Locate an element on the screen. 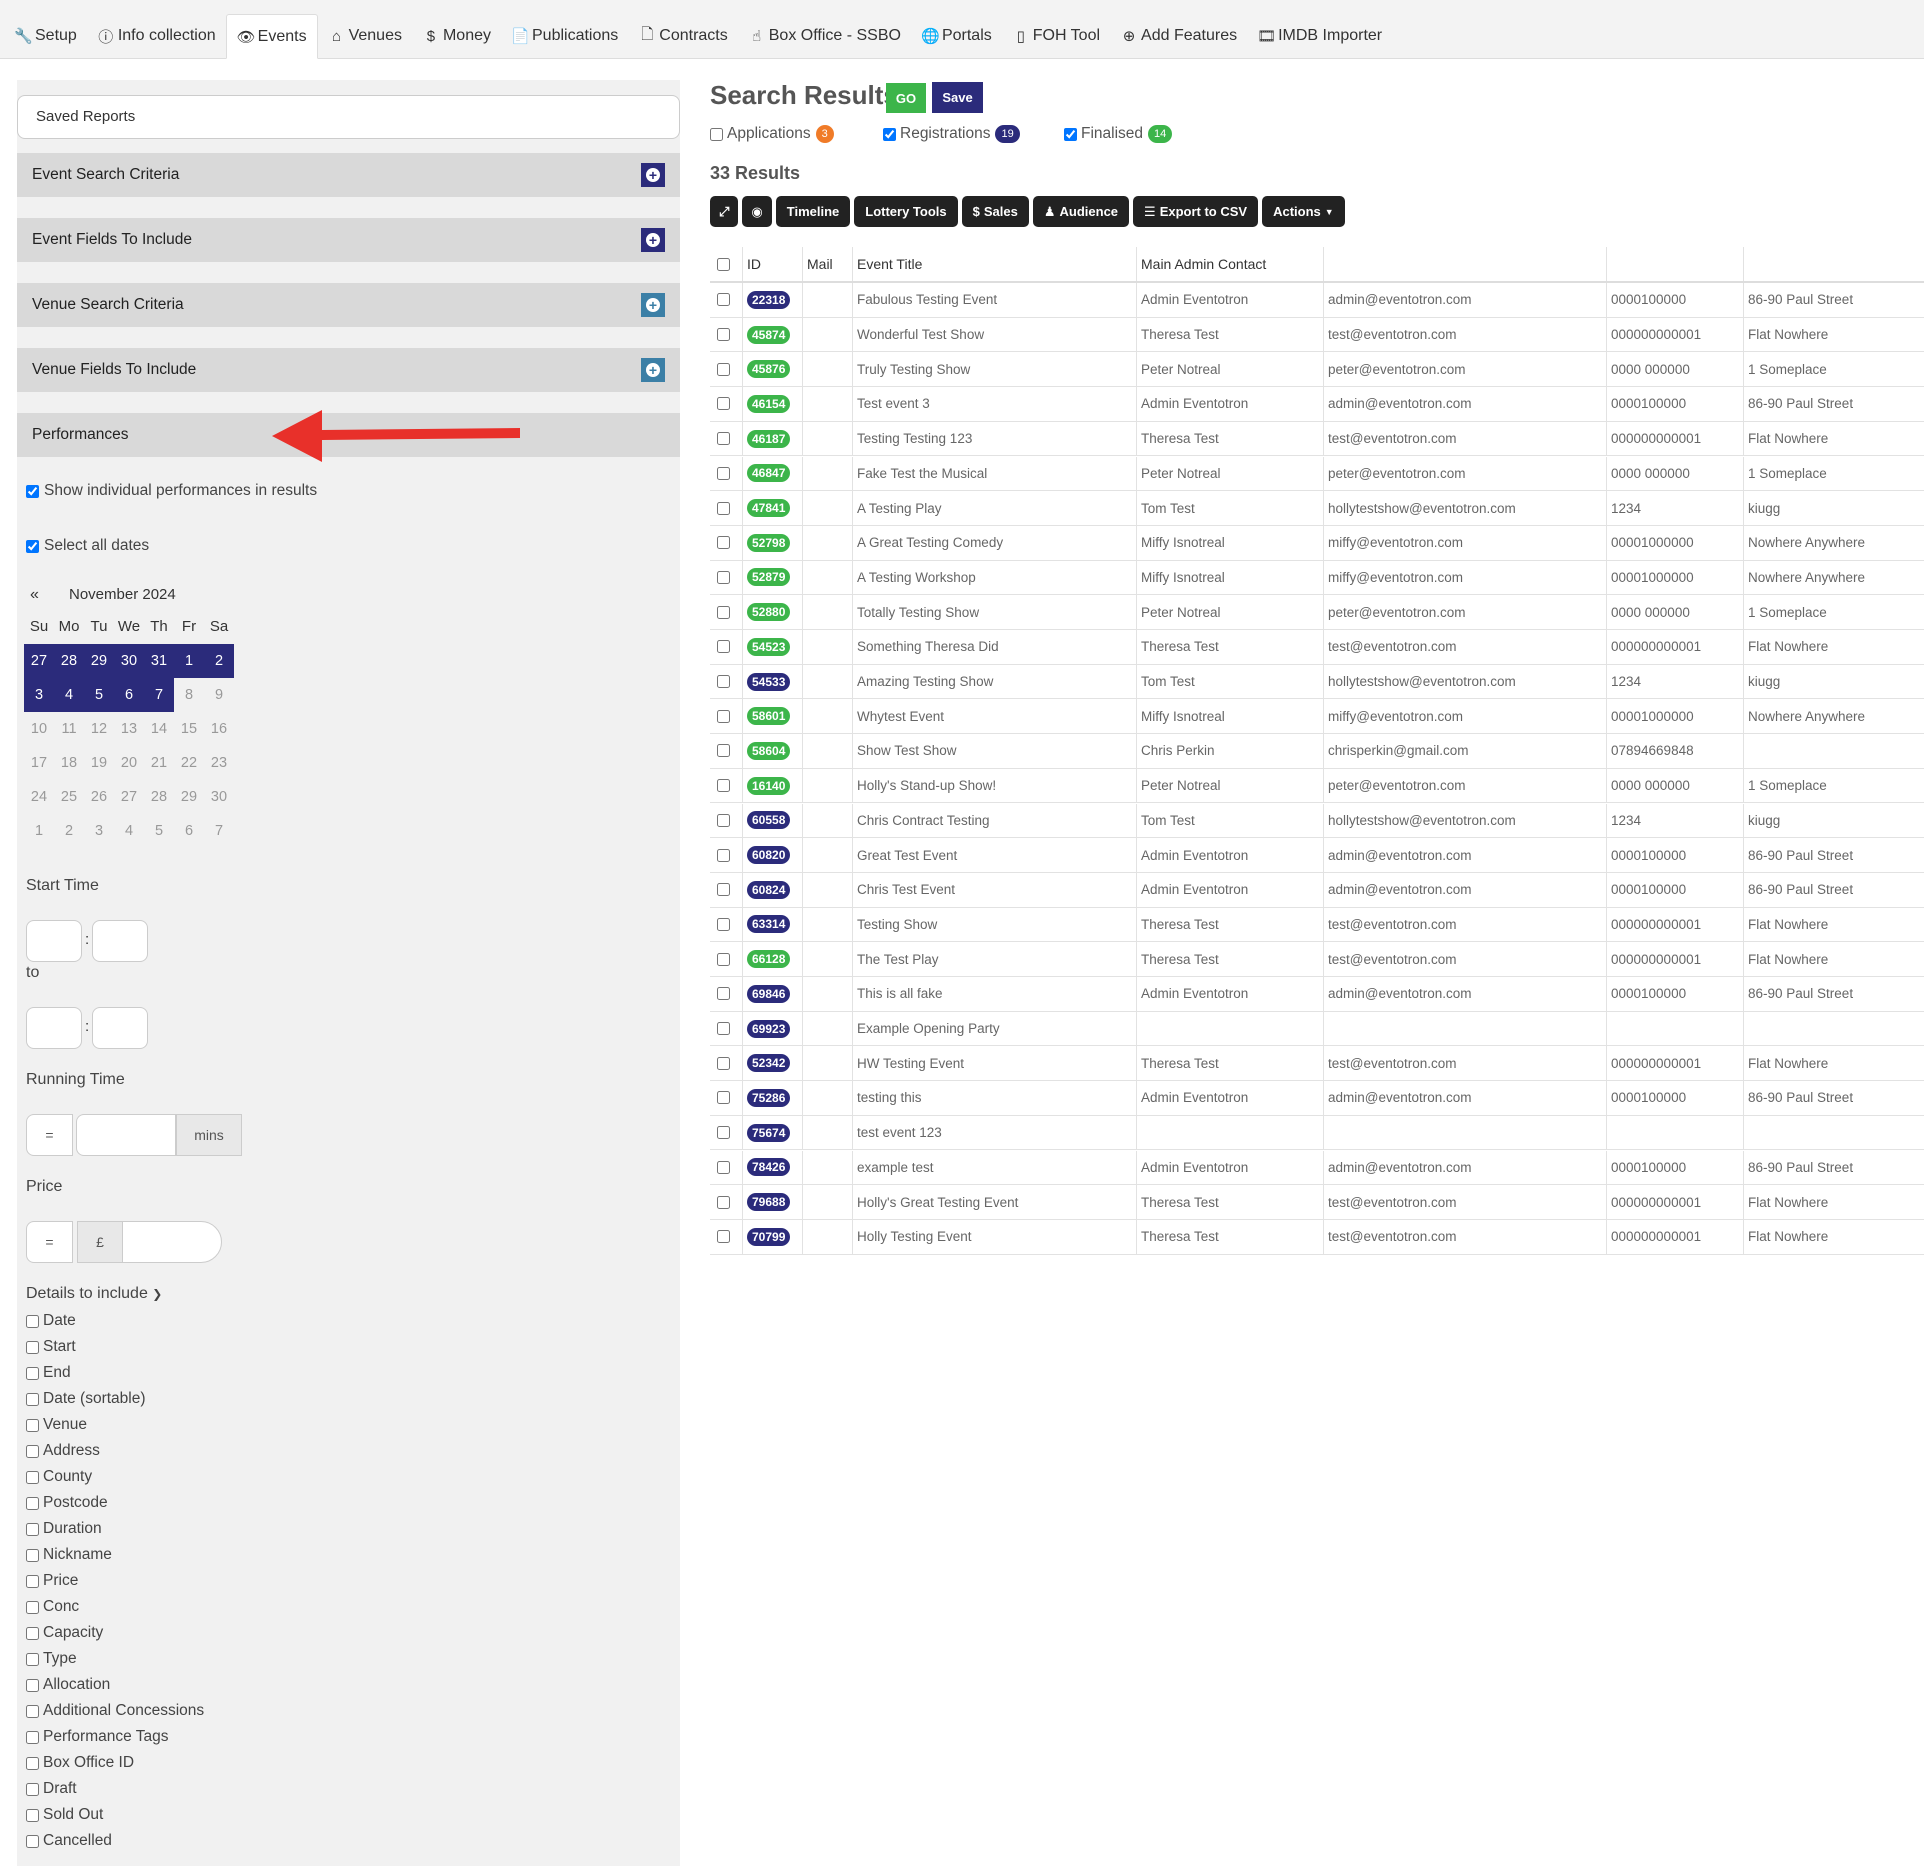  calendar-day: 6 is located at coordinates (189, 831).